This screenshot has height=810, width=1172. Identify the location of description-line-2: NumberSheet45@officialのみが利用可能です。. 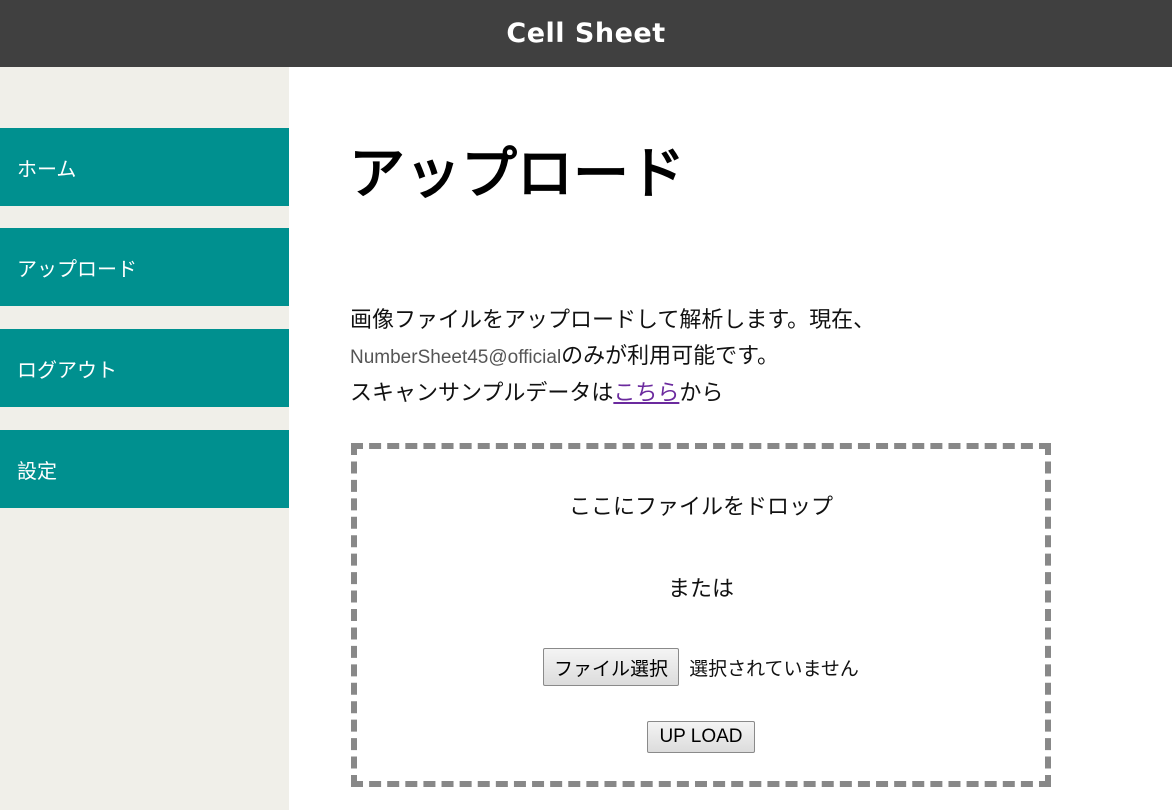
(612, 357).